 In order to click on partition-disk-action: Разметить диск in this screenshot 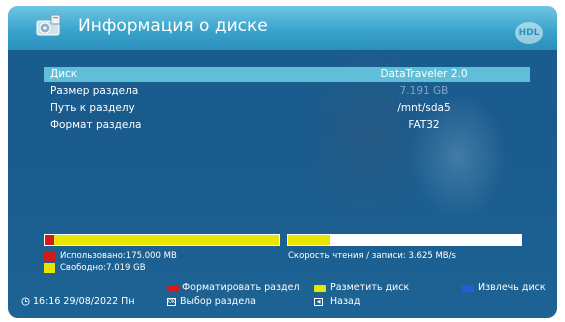, I will do `click(369, 287)`.